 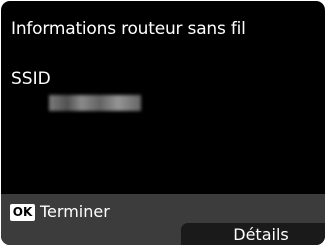 What do you see at coordinates (95, 103) in the screenshot?
I see `ssid-value-blurred` at bounding box center [95, 103].